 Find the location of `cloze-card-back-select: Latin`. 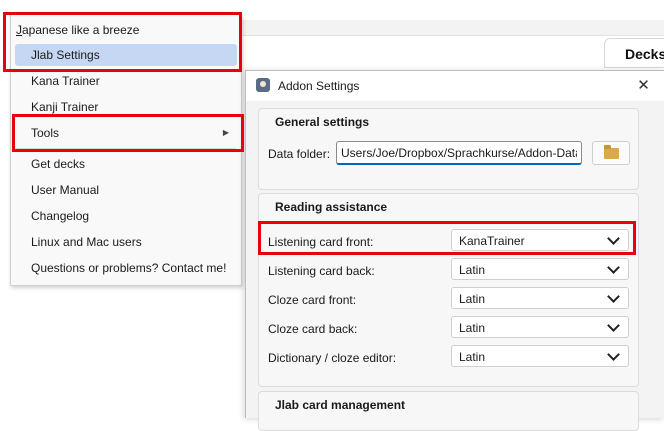

cloze-card-back-select: Latin is located at coordinates (540, 327).